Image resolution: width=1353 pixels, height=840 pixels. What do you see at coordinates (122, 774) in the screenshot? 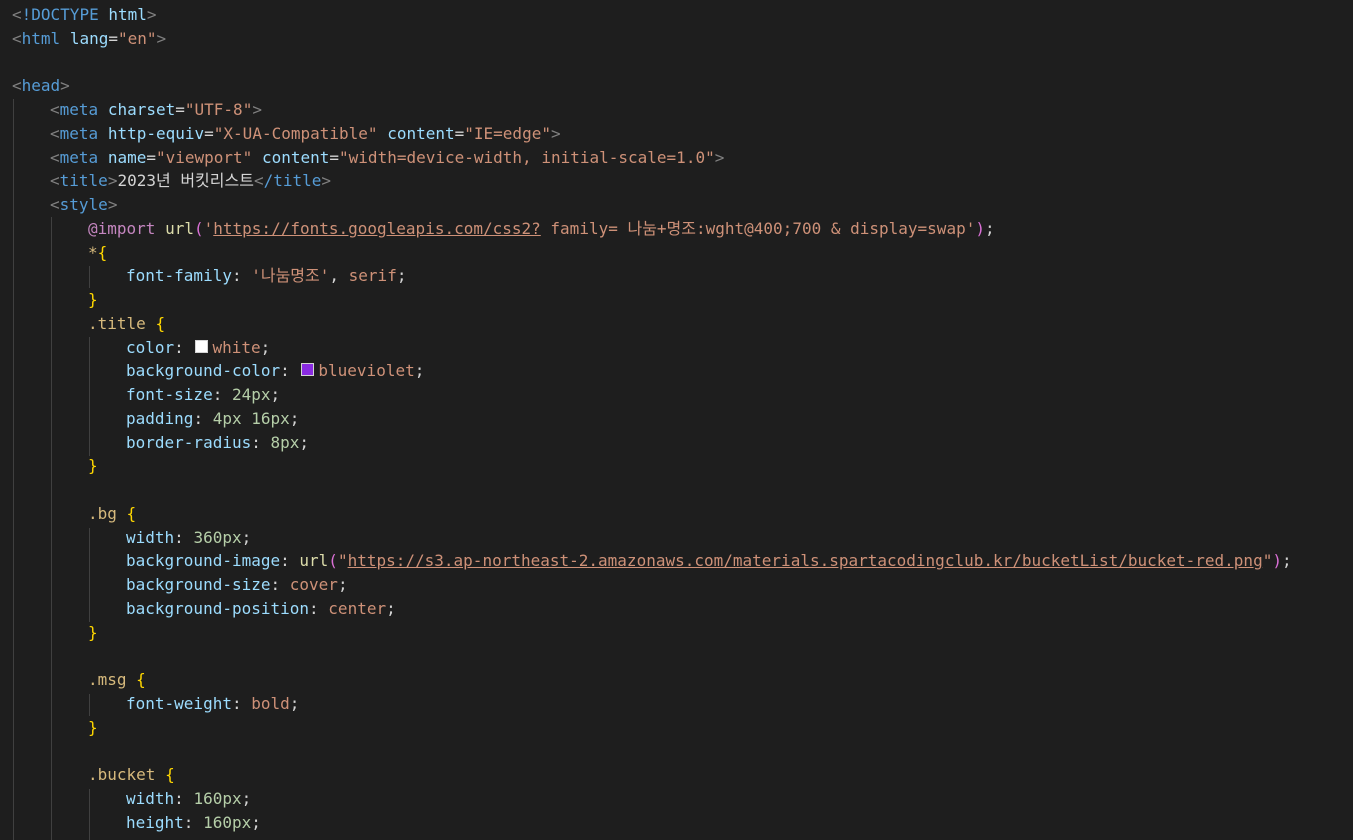
I see `css-selector: .bucket` at bounding box center [122, 774].